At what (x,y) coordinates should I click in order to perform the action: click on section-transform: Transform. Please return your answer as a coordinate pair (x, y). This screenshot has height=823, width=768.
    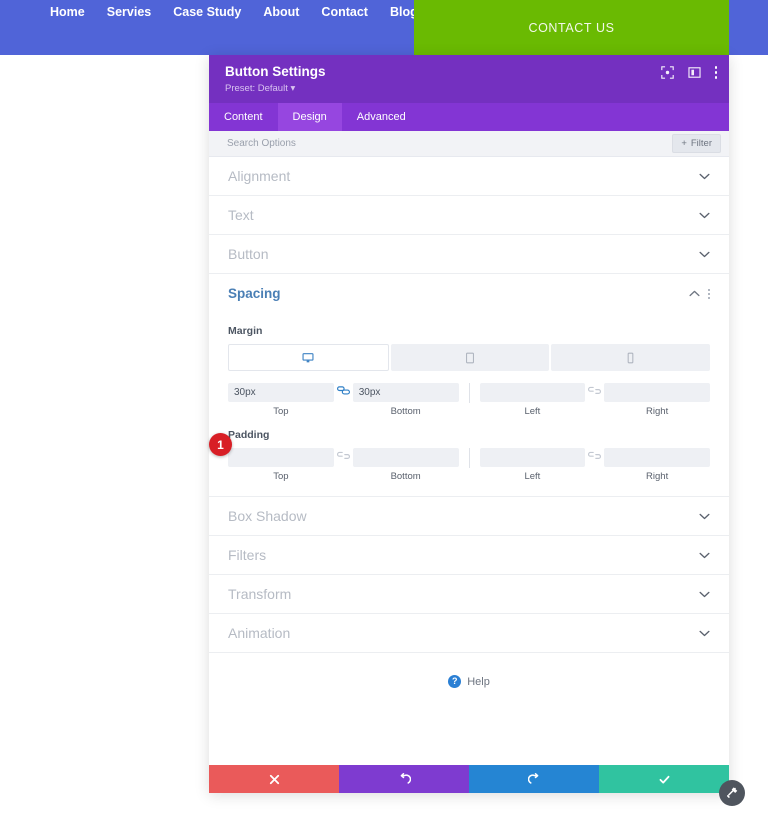
    Looking at the image, I should click on (469, 594).